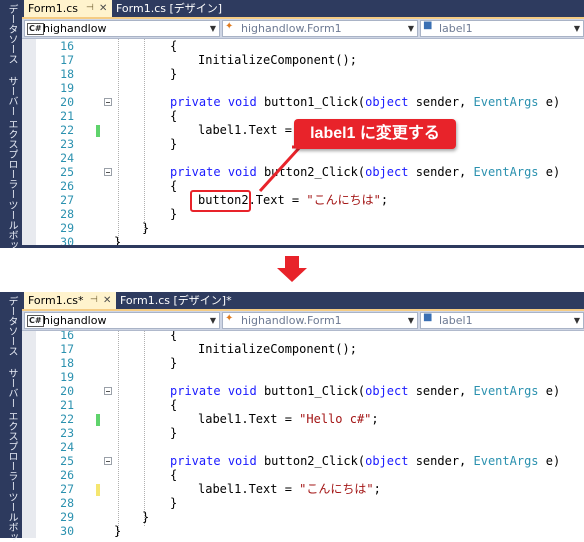 The width and height of the screenshot is (584, 542). What do you see at coordinates (195, 391) in the screenshot?
I see `keyword: private` at bounding box center [195, 391].